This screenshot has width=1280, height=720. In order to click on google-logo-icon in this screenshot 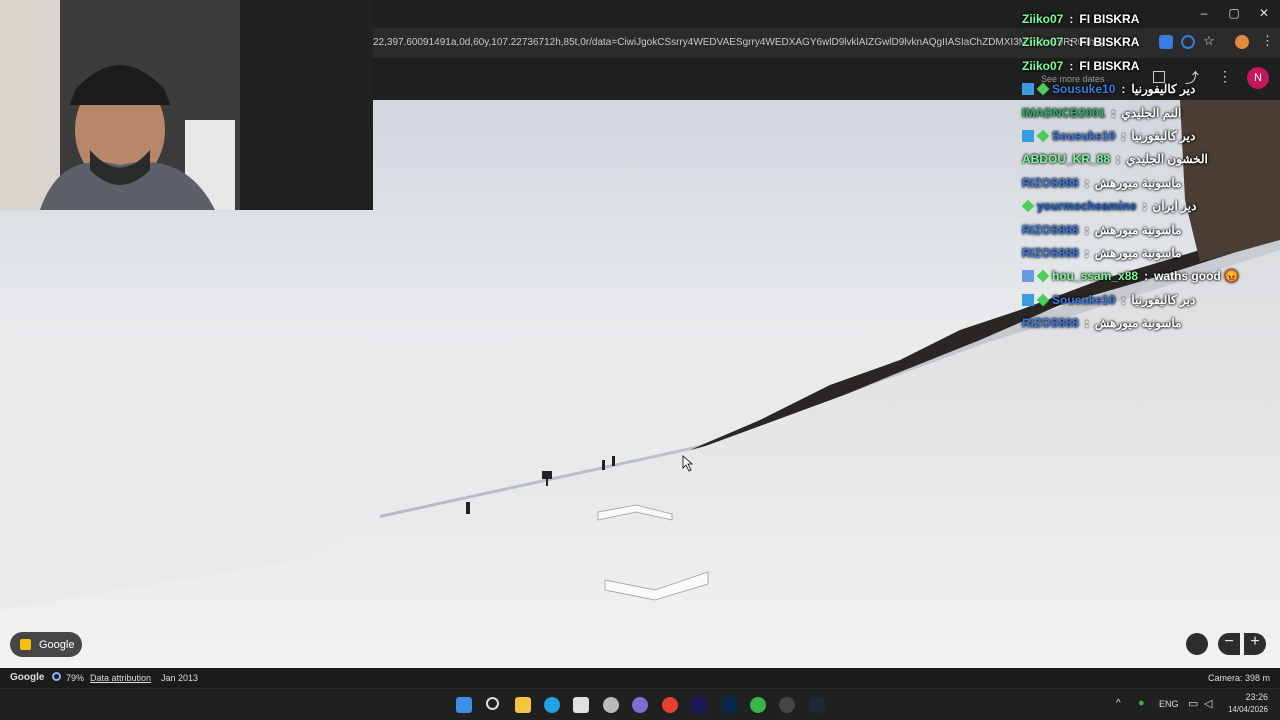, I will do `click(25, 644)`.